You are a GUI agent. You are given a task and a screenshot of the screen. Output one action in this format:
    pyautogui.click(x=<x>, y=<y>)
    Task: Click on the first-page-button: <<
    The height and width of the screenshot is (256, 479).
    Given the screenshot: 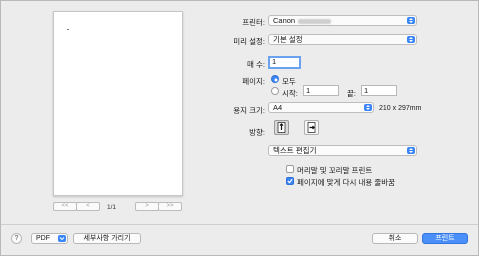 What is the action you would take?
    pyautogui.click(x=65, y=206)
    